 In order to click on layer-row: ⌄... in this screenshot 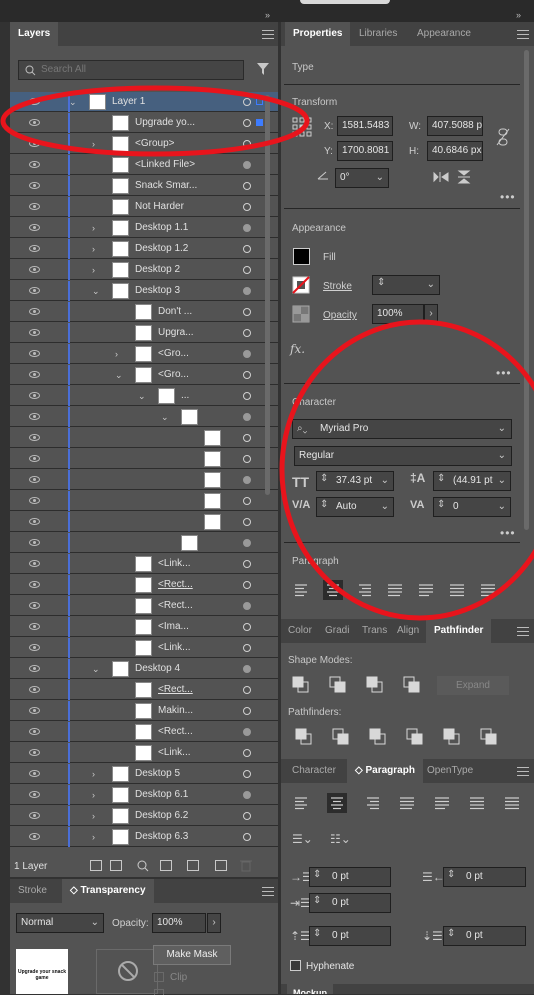, I will do `click(144, 396)`.